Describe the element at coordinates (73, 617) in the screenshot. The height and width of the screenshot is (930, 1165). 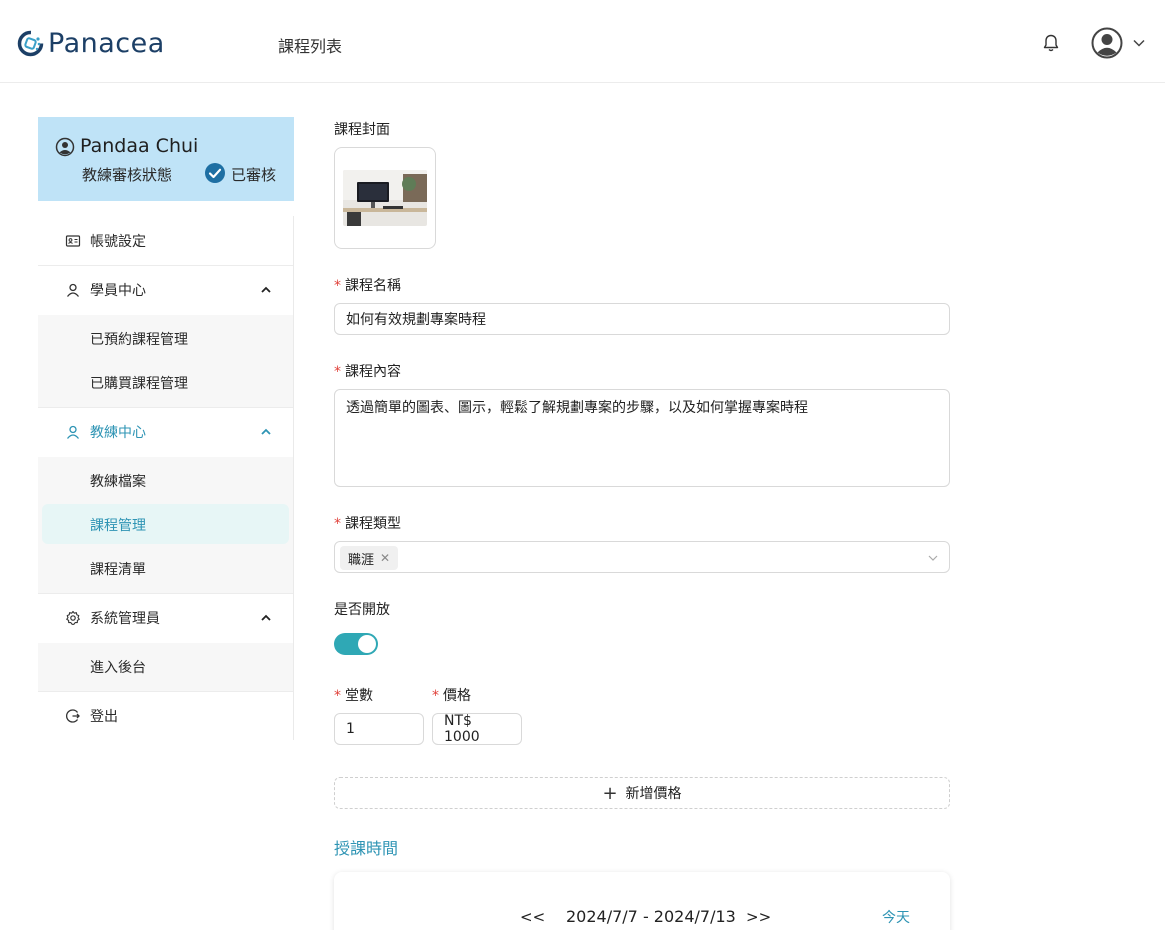
I see `gear-icon` at that location.